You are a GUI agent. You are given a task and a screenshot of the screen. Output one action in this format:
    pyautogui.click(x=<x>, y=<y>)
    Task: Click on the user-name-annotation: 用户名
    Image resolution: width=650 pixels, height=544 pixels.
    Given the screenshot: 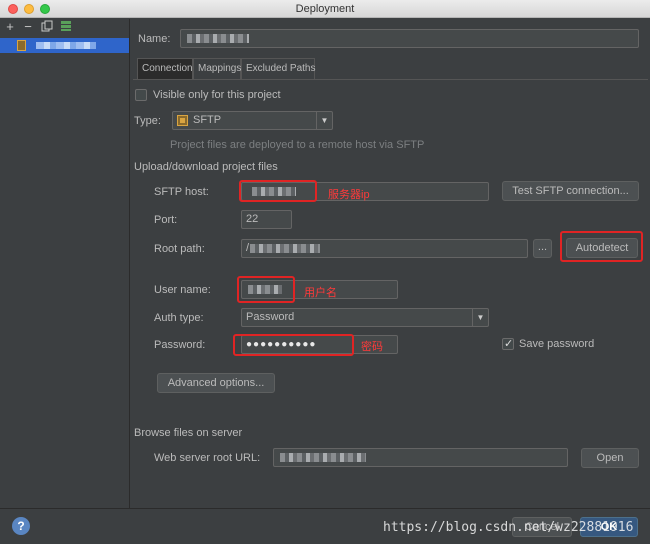 What is the action you would take?
    pyautogui.click(x=320, y=293)
    